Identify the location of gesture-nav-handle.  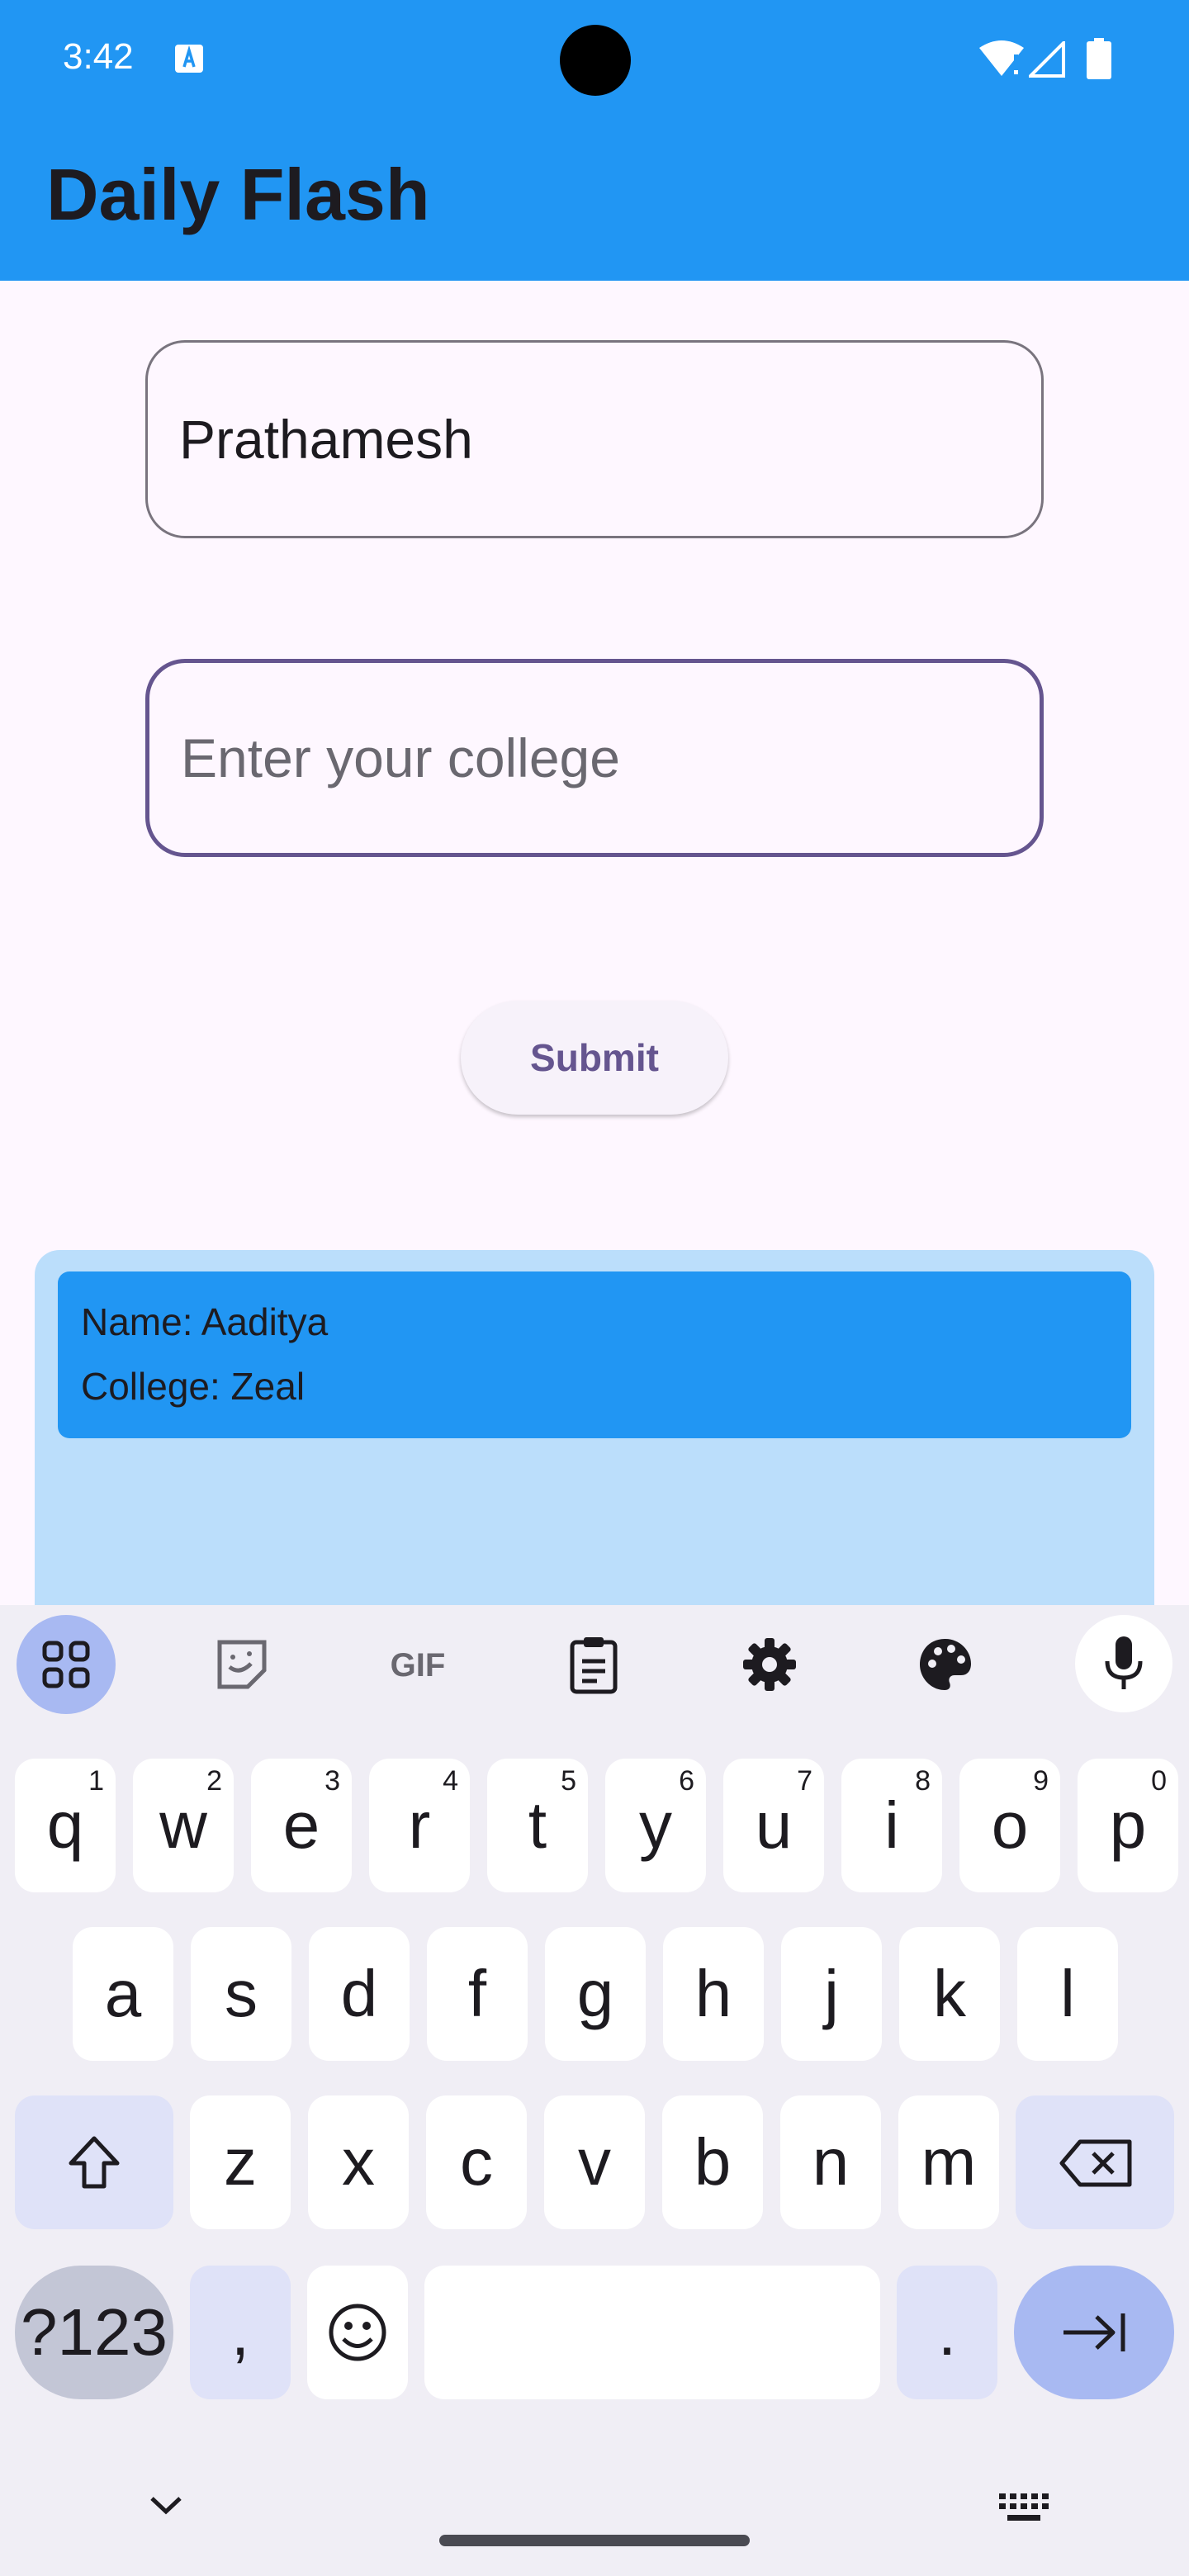
(594, 2540).